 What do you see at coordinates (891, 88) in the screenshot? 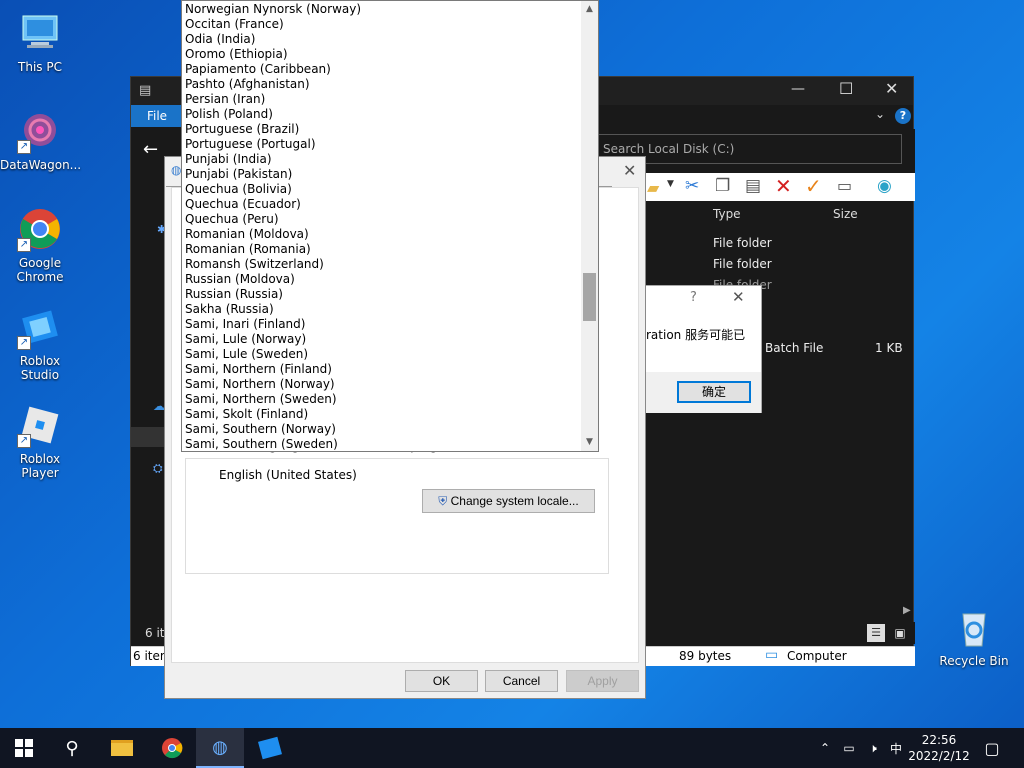
I see `close-icon: ✕` at bounding box center [891, 88].